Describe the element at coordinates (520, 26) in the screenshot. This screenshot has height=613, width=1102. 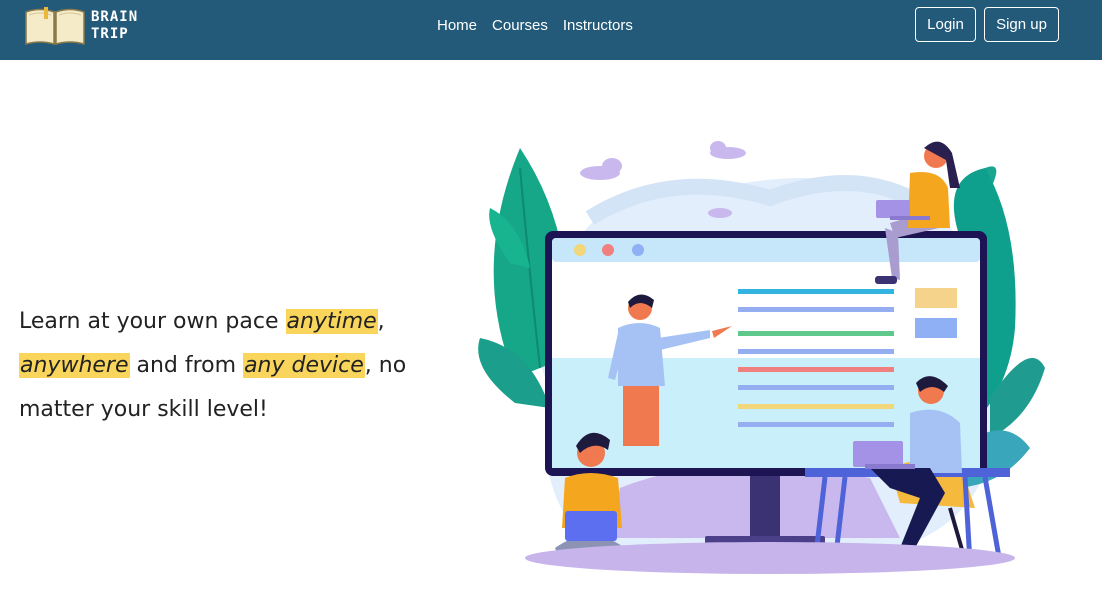
I see `nav-courses-link: Courses` at that location.